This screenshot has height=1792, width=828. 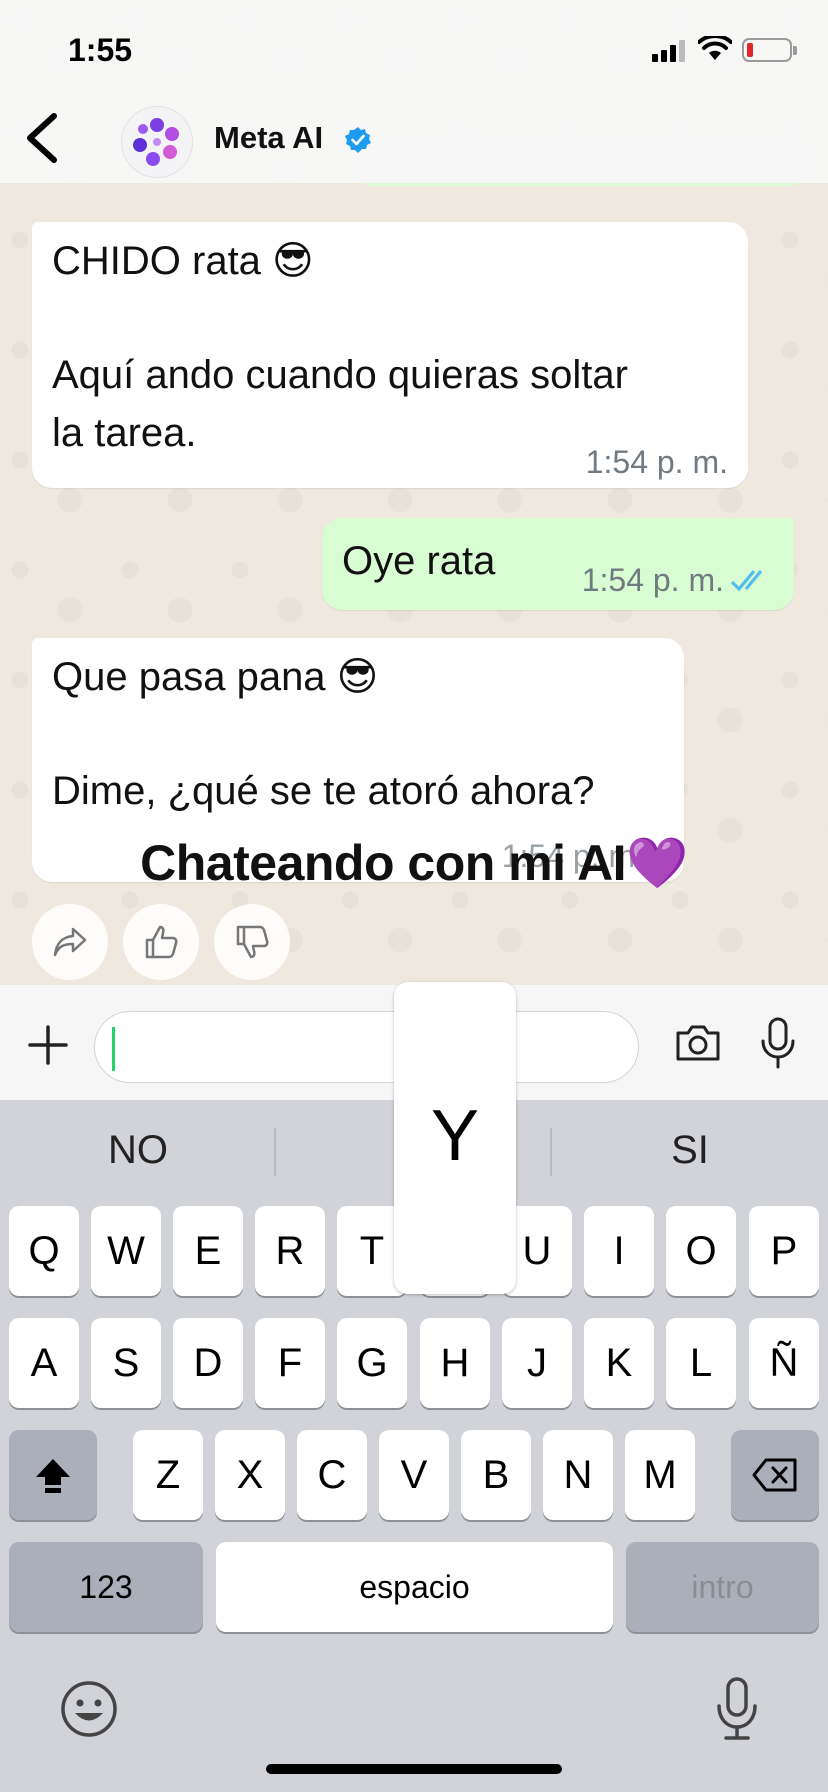 I want to click on key-i: I, so click(x=619, y=1251).